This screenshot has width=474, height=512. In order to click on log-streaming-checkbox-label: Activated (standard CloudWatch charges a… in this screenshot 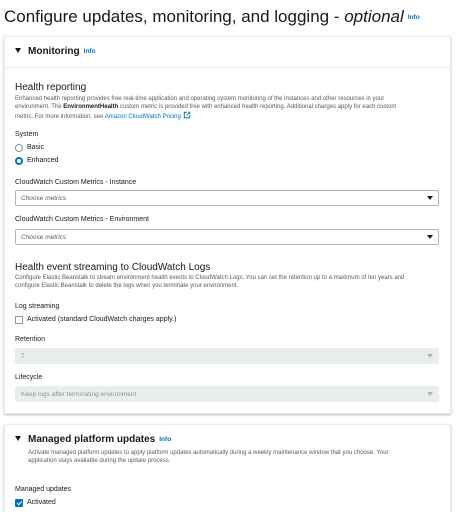, I will do `click(101, 319)`.